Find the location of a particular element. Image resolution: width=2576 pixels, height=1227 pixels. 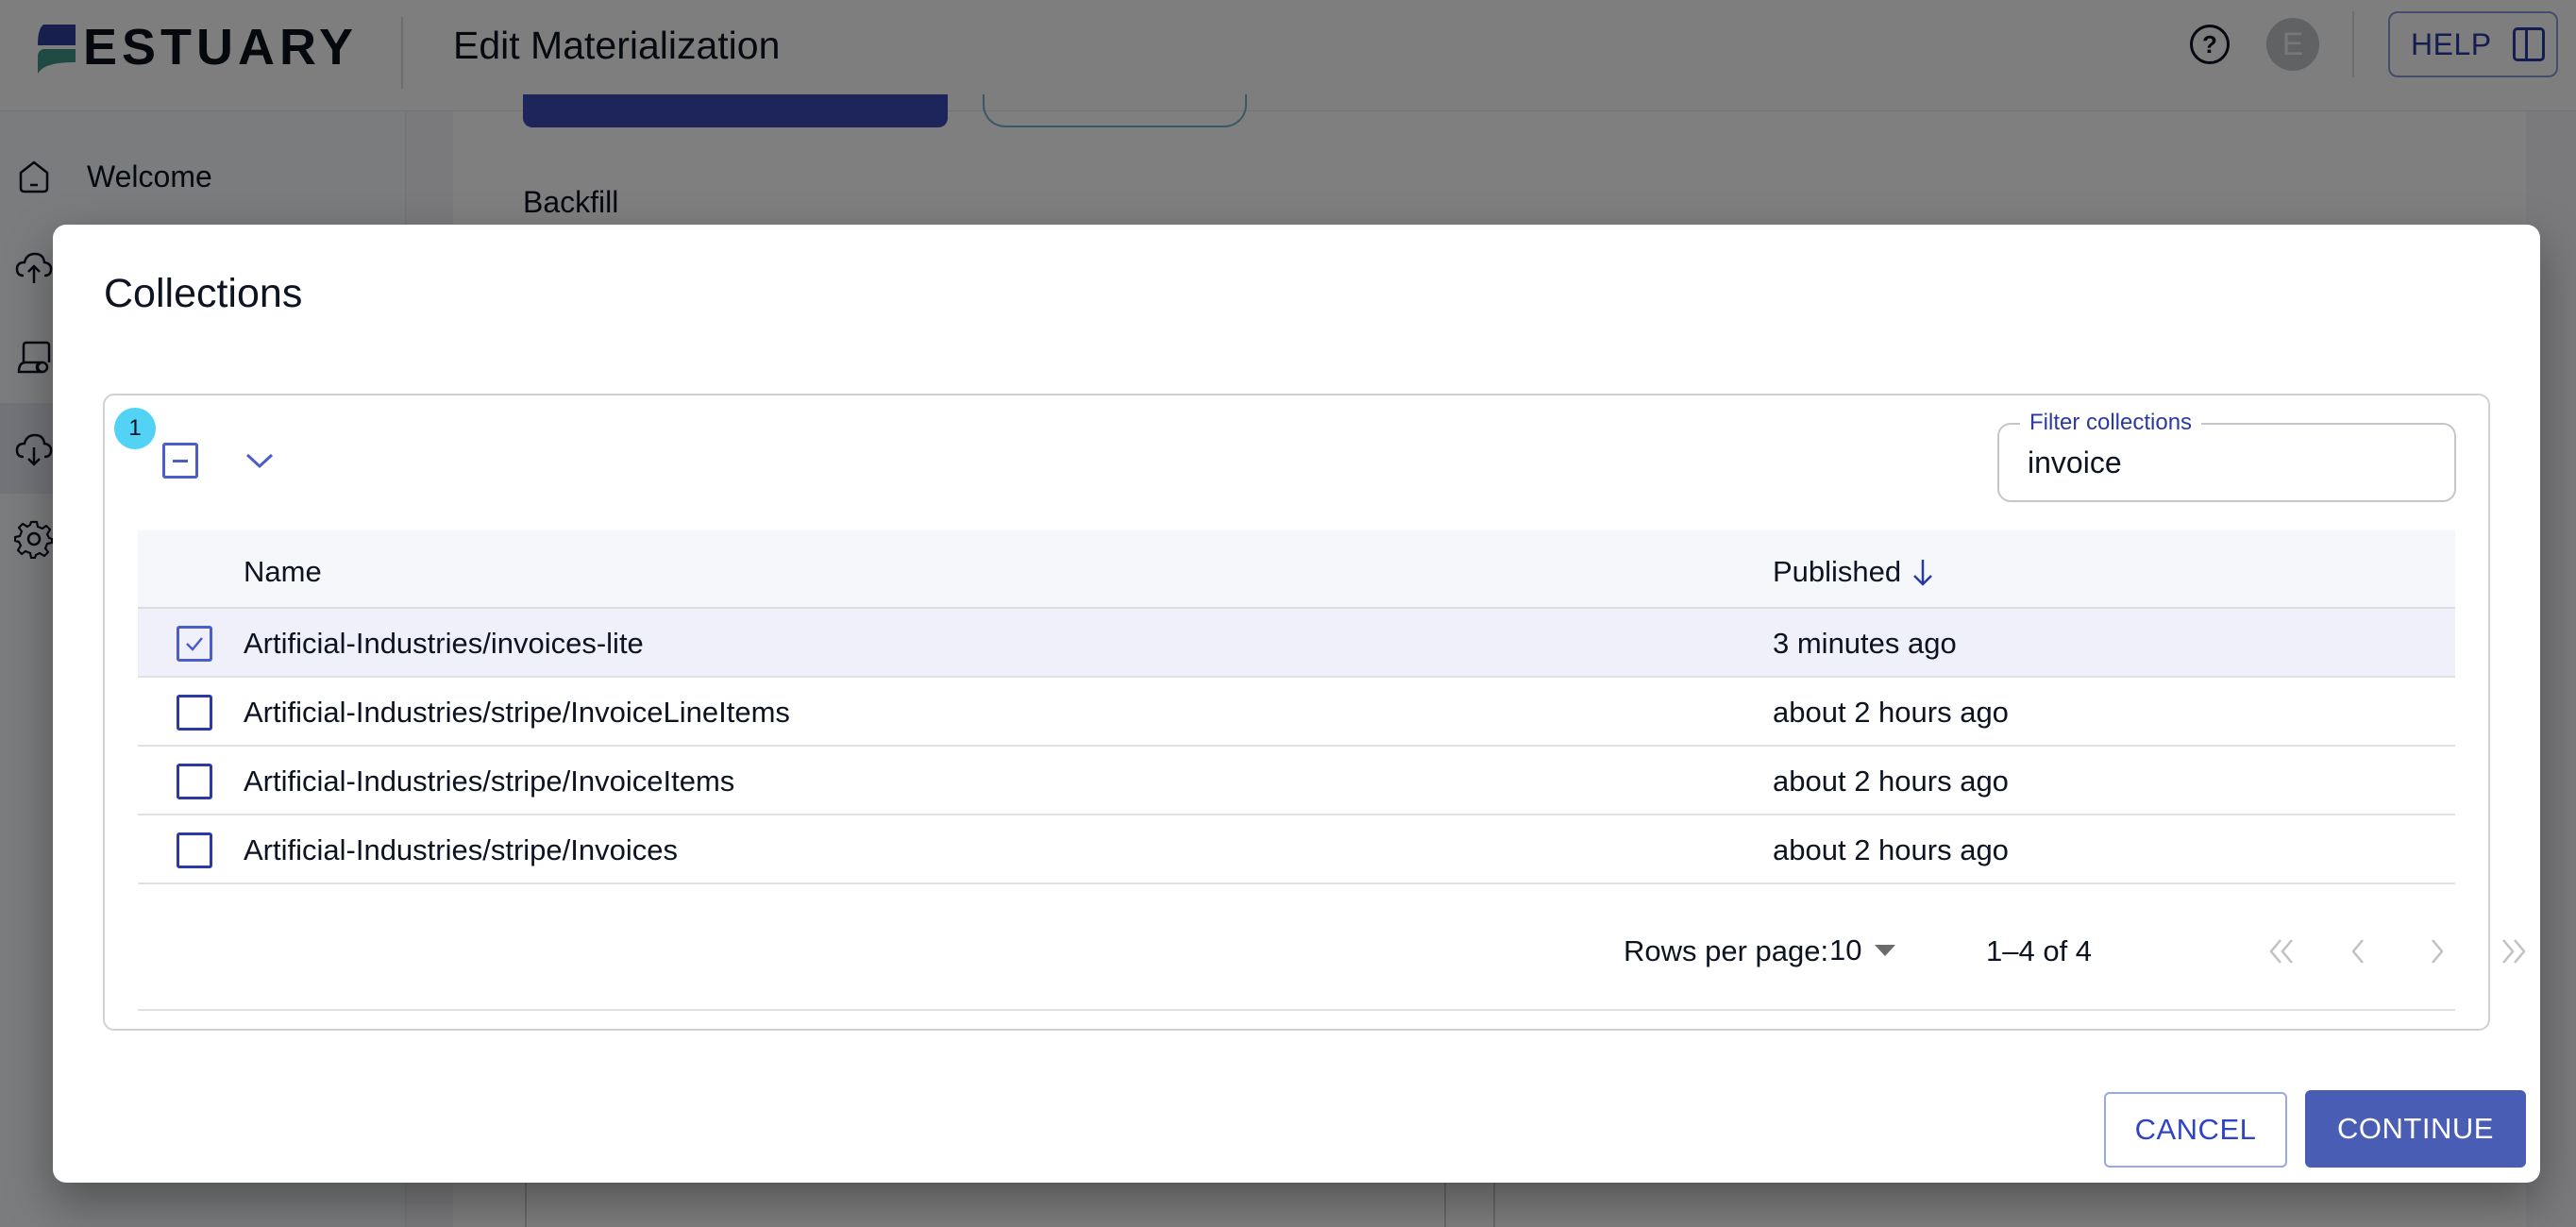

rows-per-page-select: 10 is located at coordinates (1863, 950).